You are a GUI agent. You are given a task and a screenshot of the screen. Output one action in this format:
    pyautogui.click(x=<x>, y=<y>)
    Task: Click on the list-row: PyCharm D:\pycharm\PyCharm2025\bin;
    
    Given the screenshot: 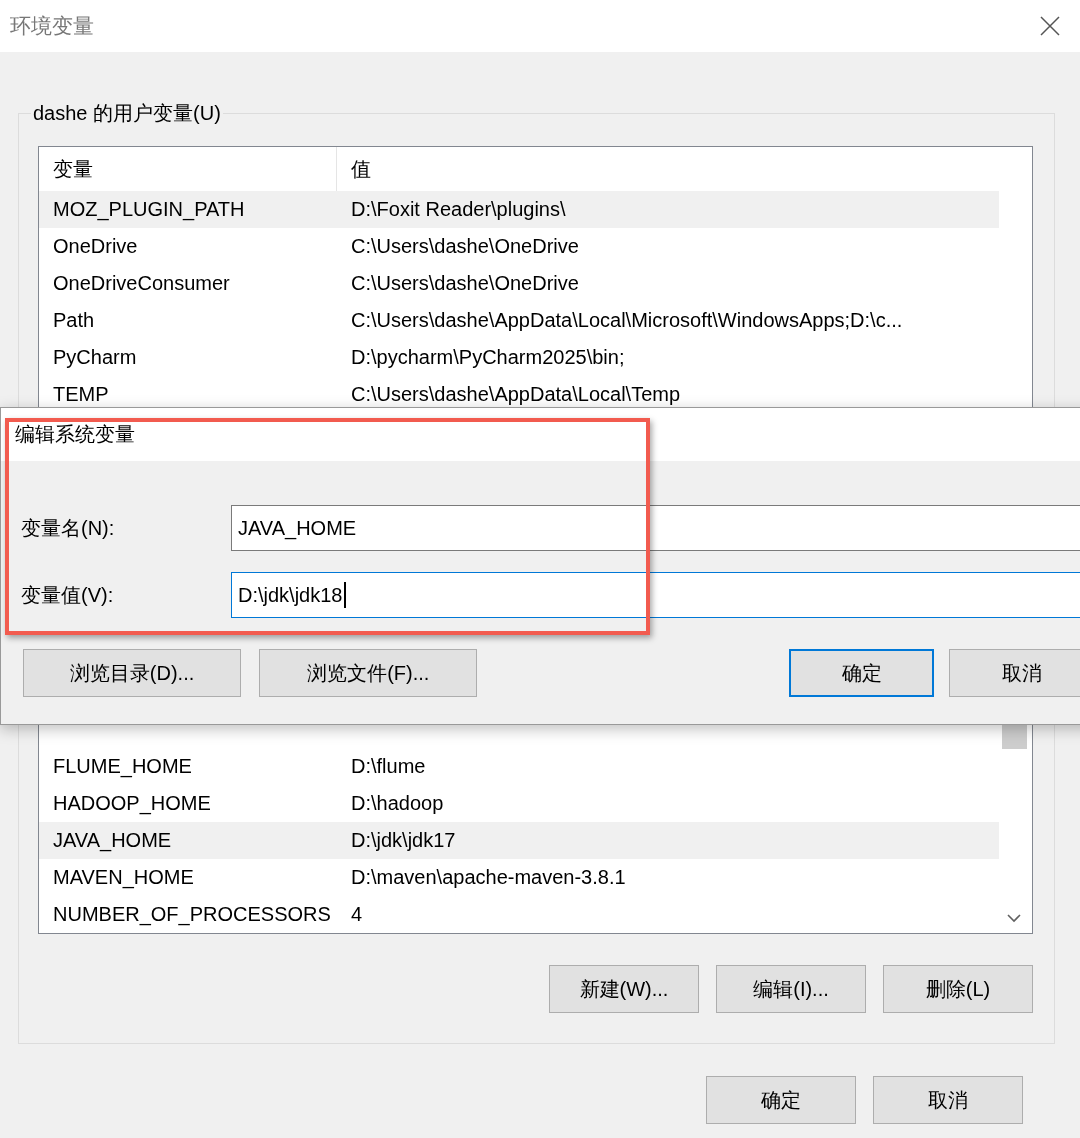 What is the action you would take?
    pyautogui.click(x=519, y=357)
    